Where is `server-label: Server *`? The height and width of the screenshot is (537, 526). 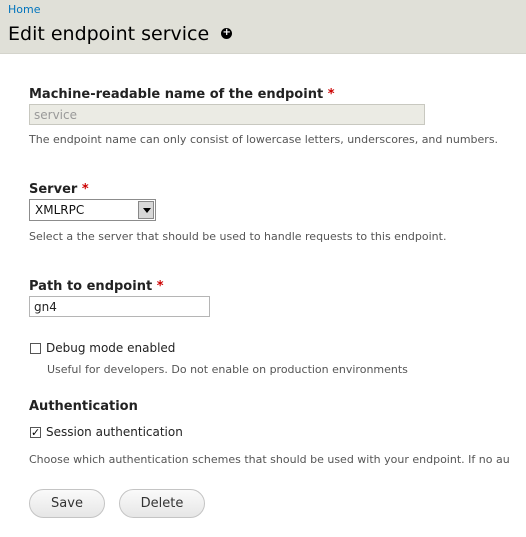
server-label: Server * is located at coordinates (59, 189).